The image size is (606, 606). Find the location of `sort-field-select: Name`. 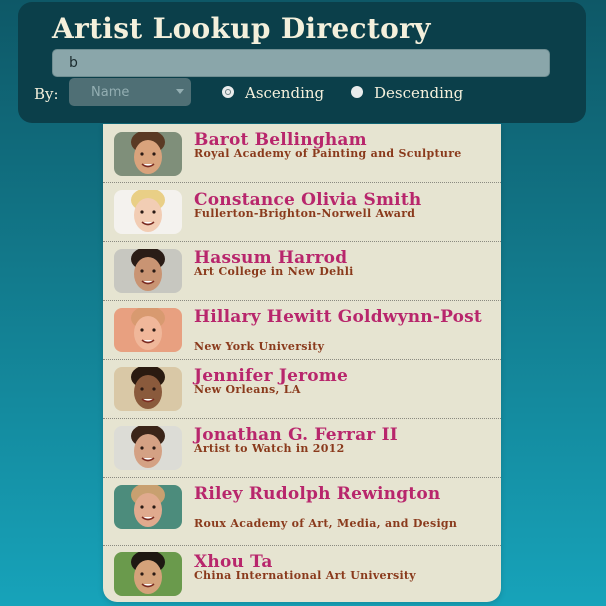

sort-field-select: Name is located at coordinates (130, 92).